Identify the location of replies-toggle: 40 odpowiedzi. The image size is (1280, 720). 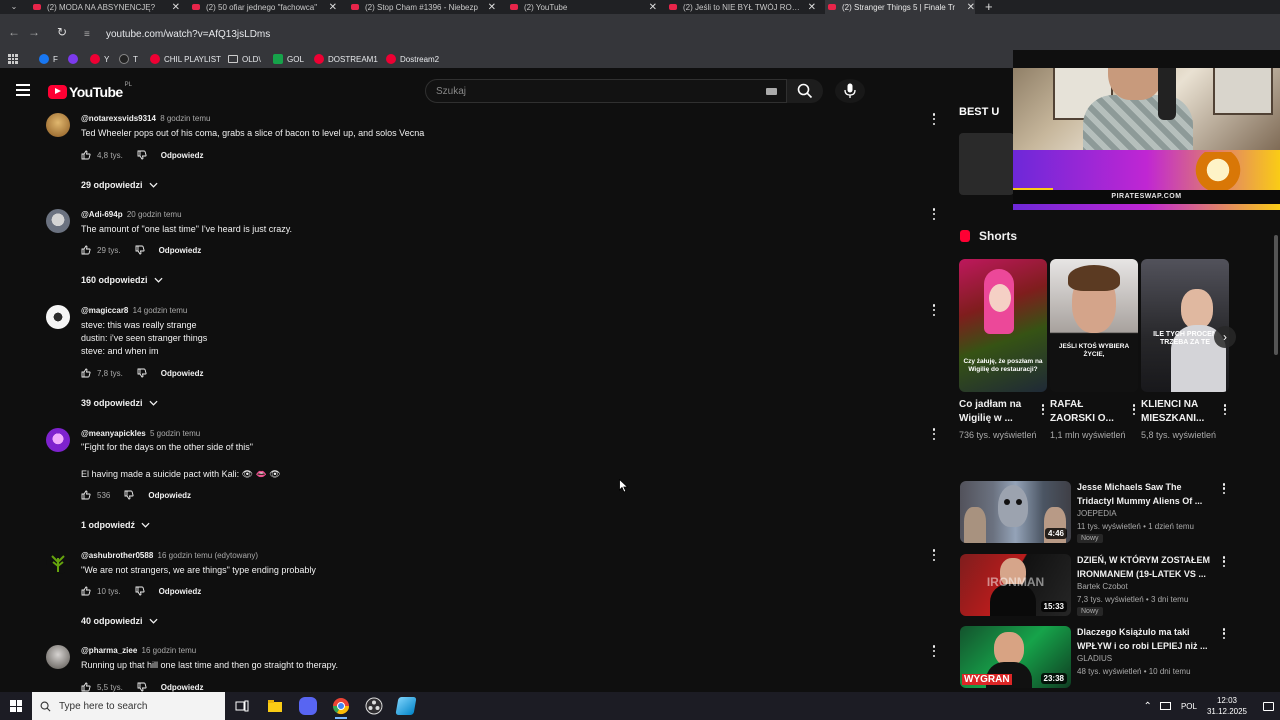
(119, 621).